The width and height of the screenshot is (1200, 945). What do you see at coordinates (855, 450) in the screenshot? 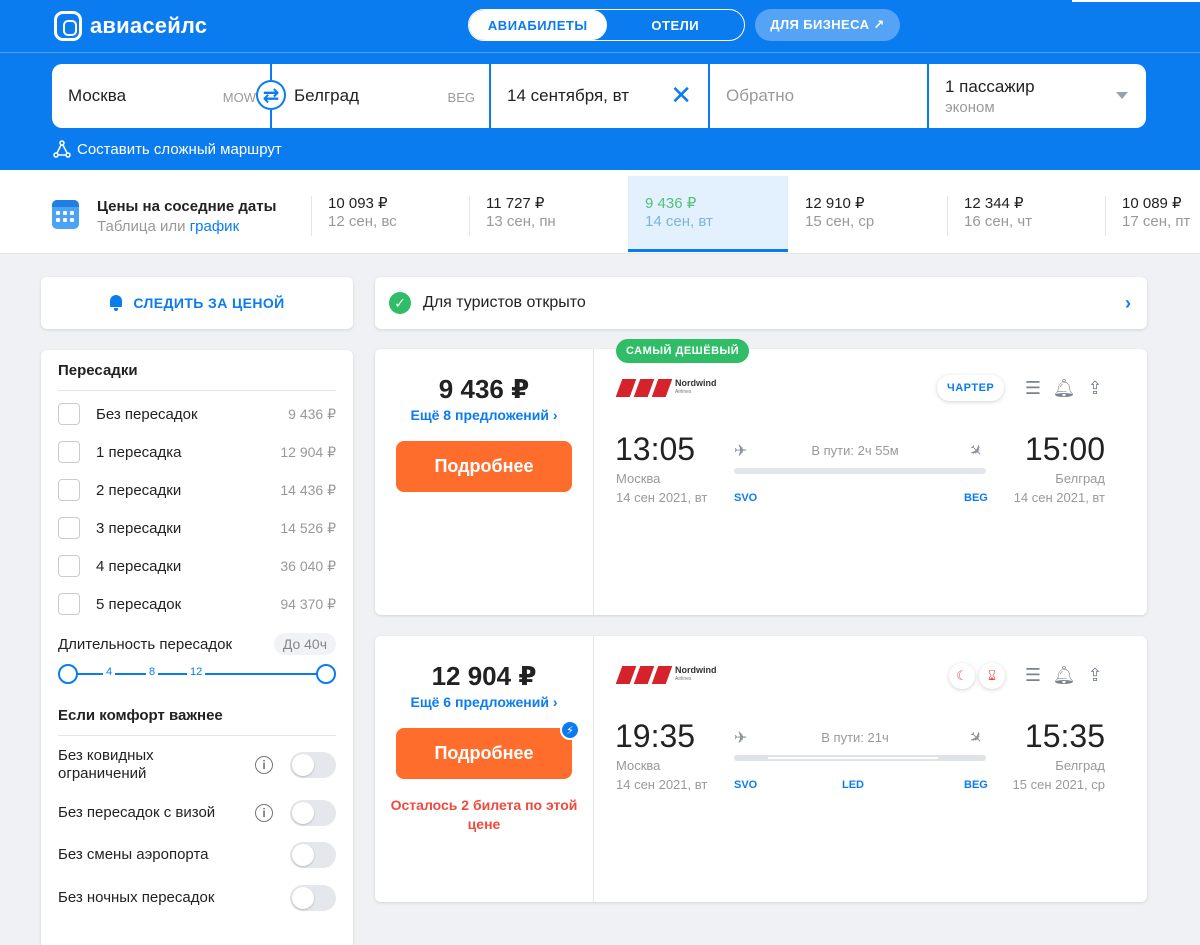
I see `flight-duration: В пути: 2ч 55м` at bounding box center [855, 450].